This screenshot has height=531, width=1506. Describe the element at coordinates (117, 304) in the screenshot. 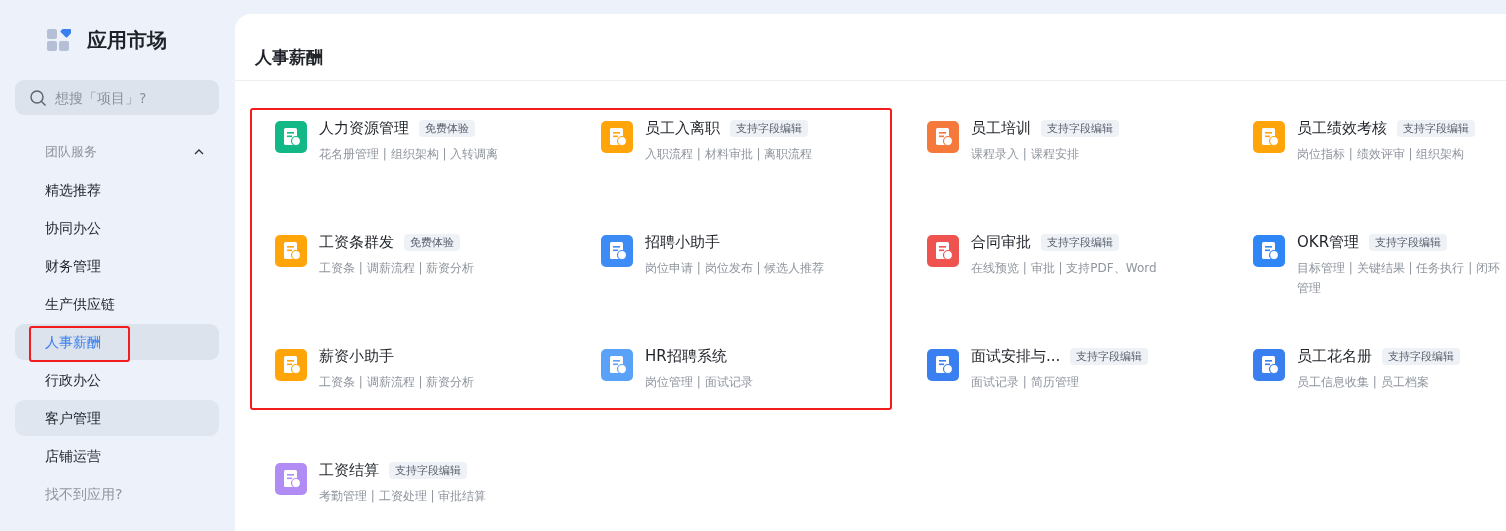

I see `sidebar-item: 生产供应链` at that location.